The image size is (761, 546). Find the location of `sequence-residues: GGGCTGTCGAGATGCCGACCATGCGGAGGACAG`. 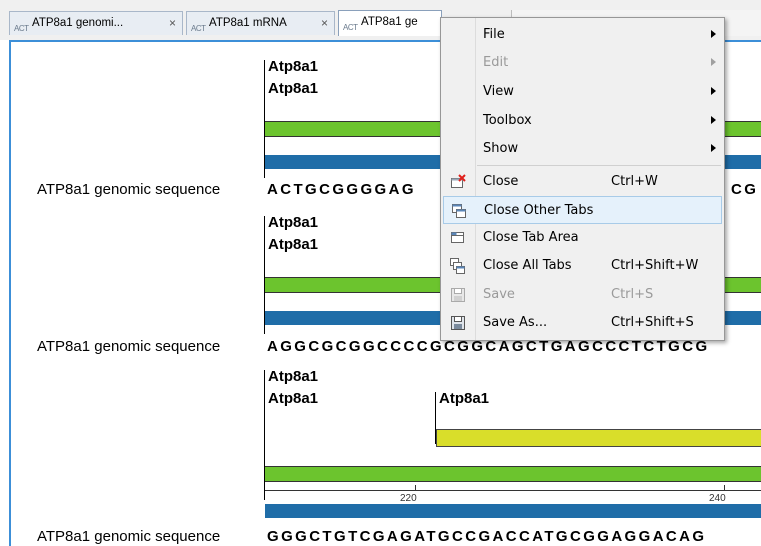

sequence-residues: GGGCTGTCGAGATGCCGACCATGCGGAGGACAG is located at coordinates (486, 536).